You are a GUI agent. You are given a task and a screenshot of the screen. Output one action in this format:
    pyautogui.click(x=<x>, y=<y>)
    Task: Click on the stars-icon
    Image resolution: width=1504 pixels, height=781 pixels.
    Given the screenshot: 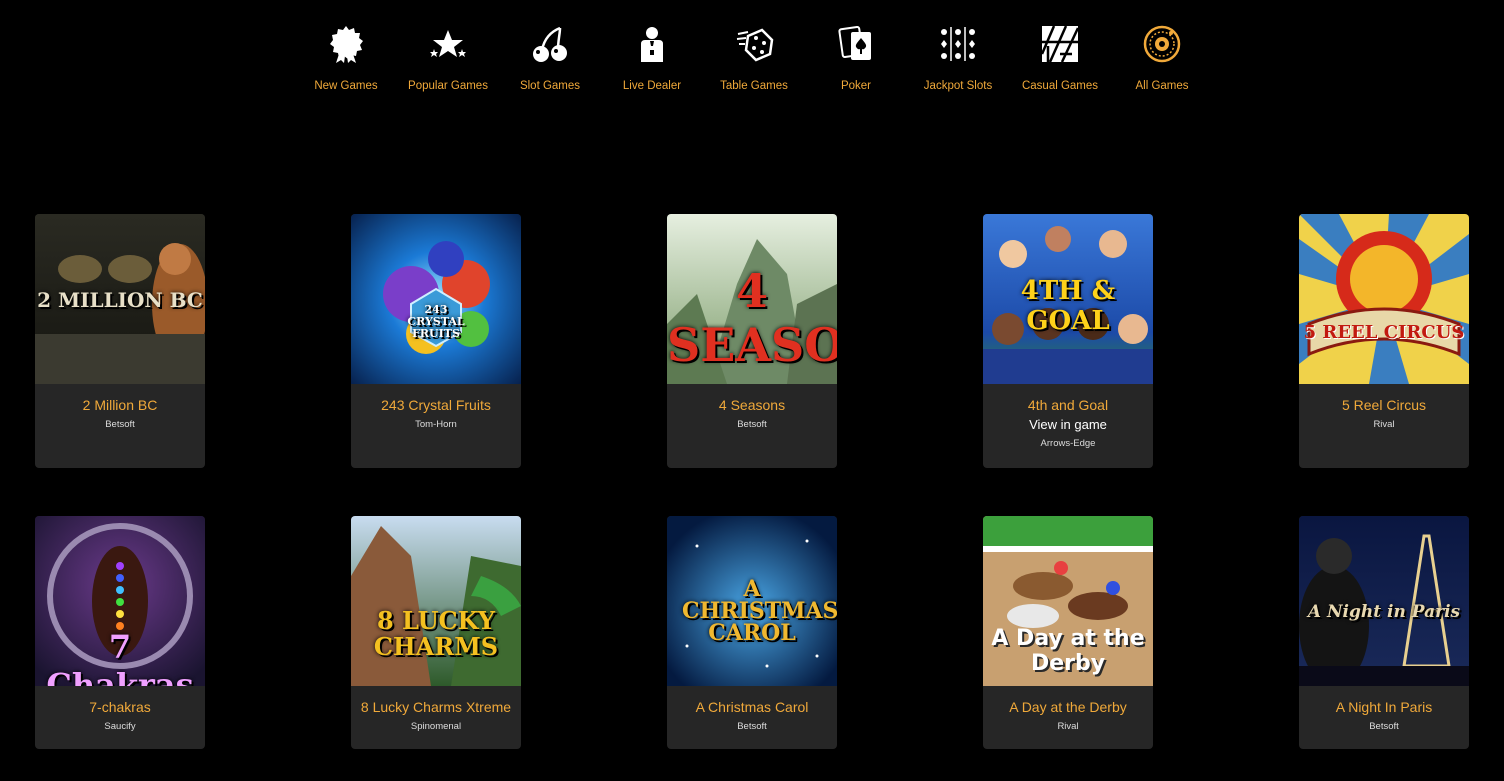 What is the action you would take?
    pyautogui.click(x=448, y=44)
    